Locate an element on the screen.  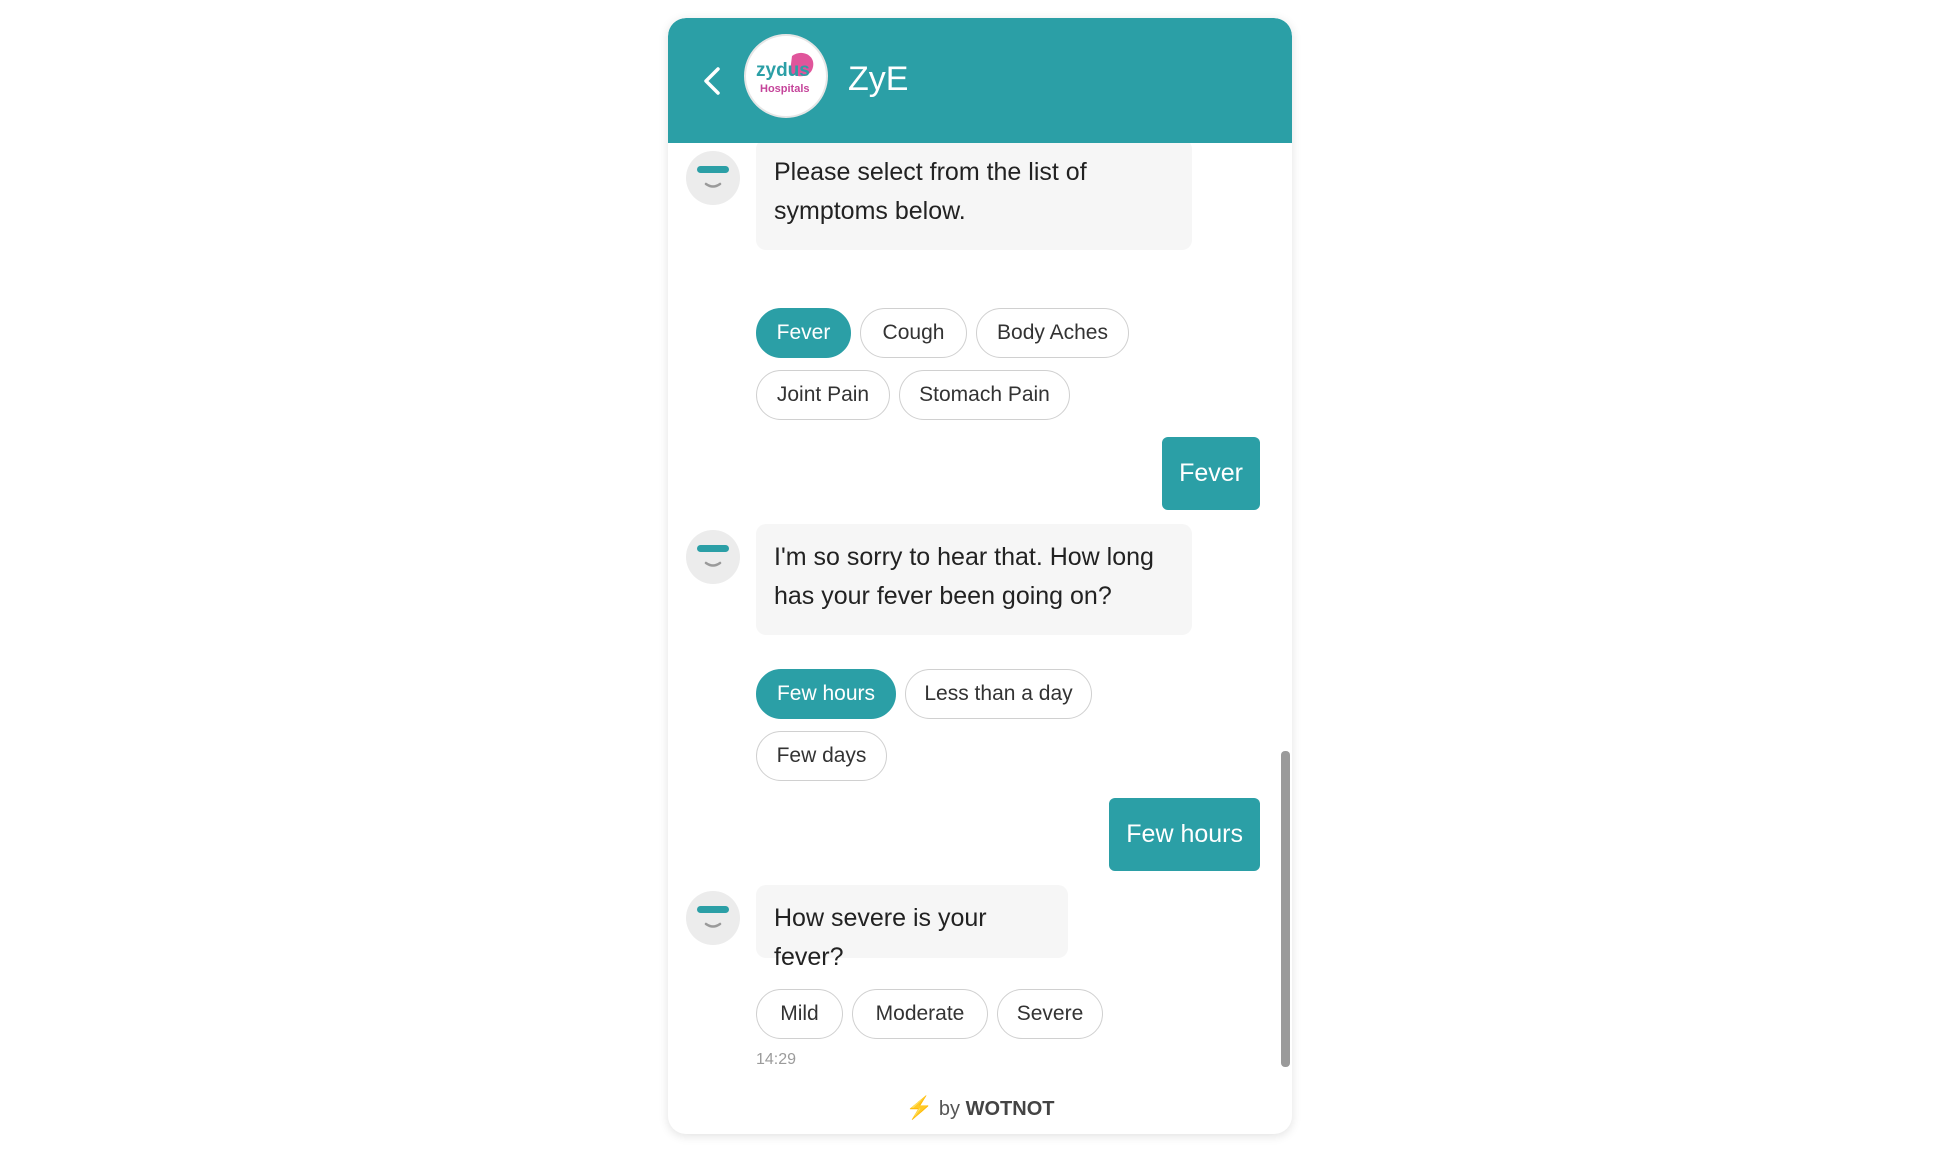
chip-moderate: Moderate is located at coordinates (920, 1014).